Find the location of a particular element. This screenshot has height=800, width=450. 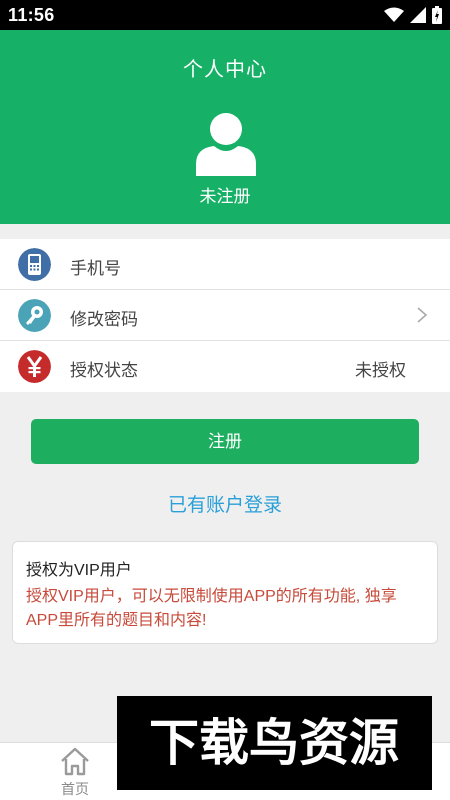

battery-icon is located at coordinates (437, 15).